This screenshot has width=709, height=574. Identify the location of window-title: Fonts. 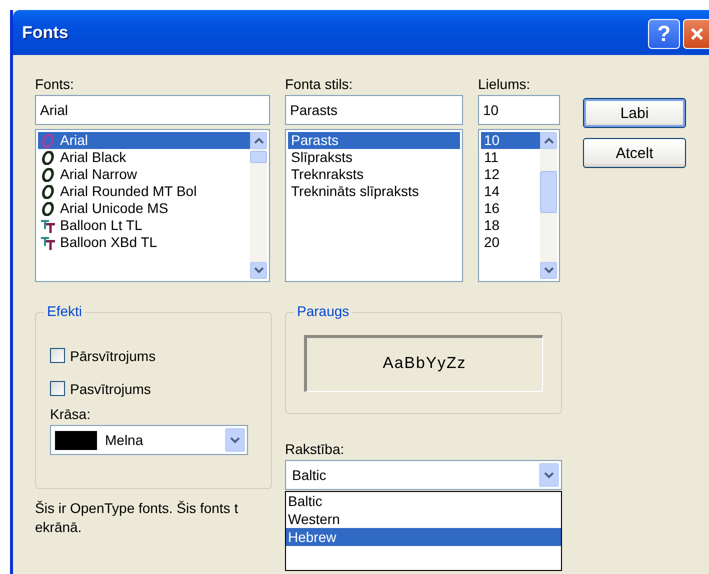
(45, 32).